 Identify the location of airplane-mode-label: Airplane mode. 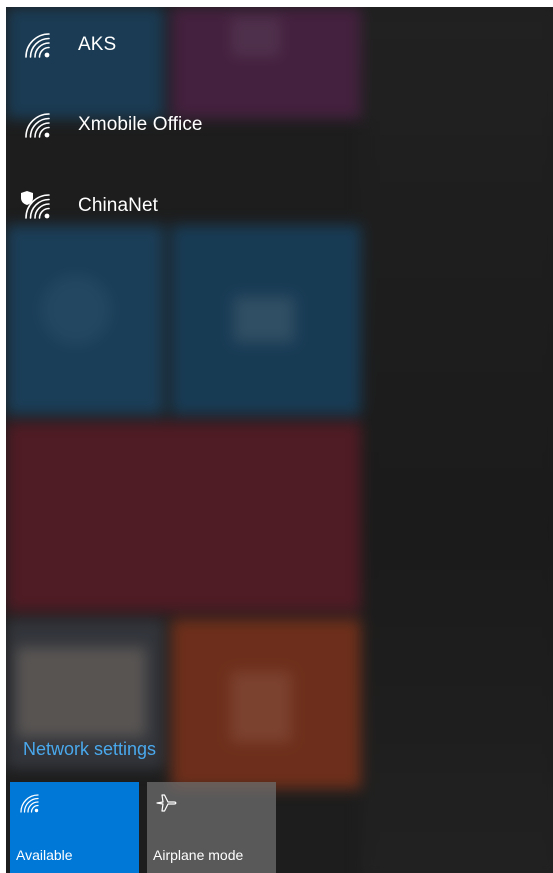
(198, 855).